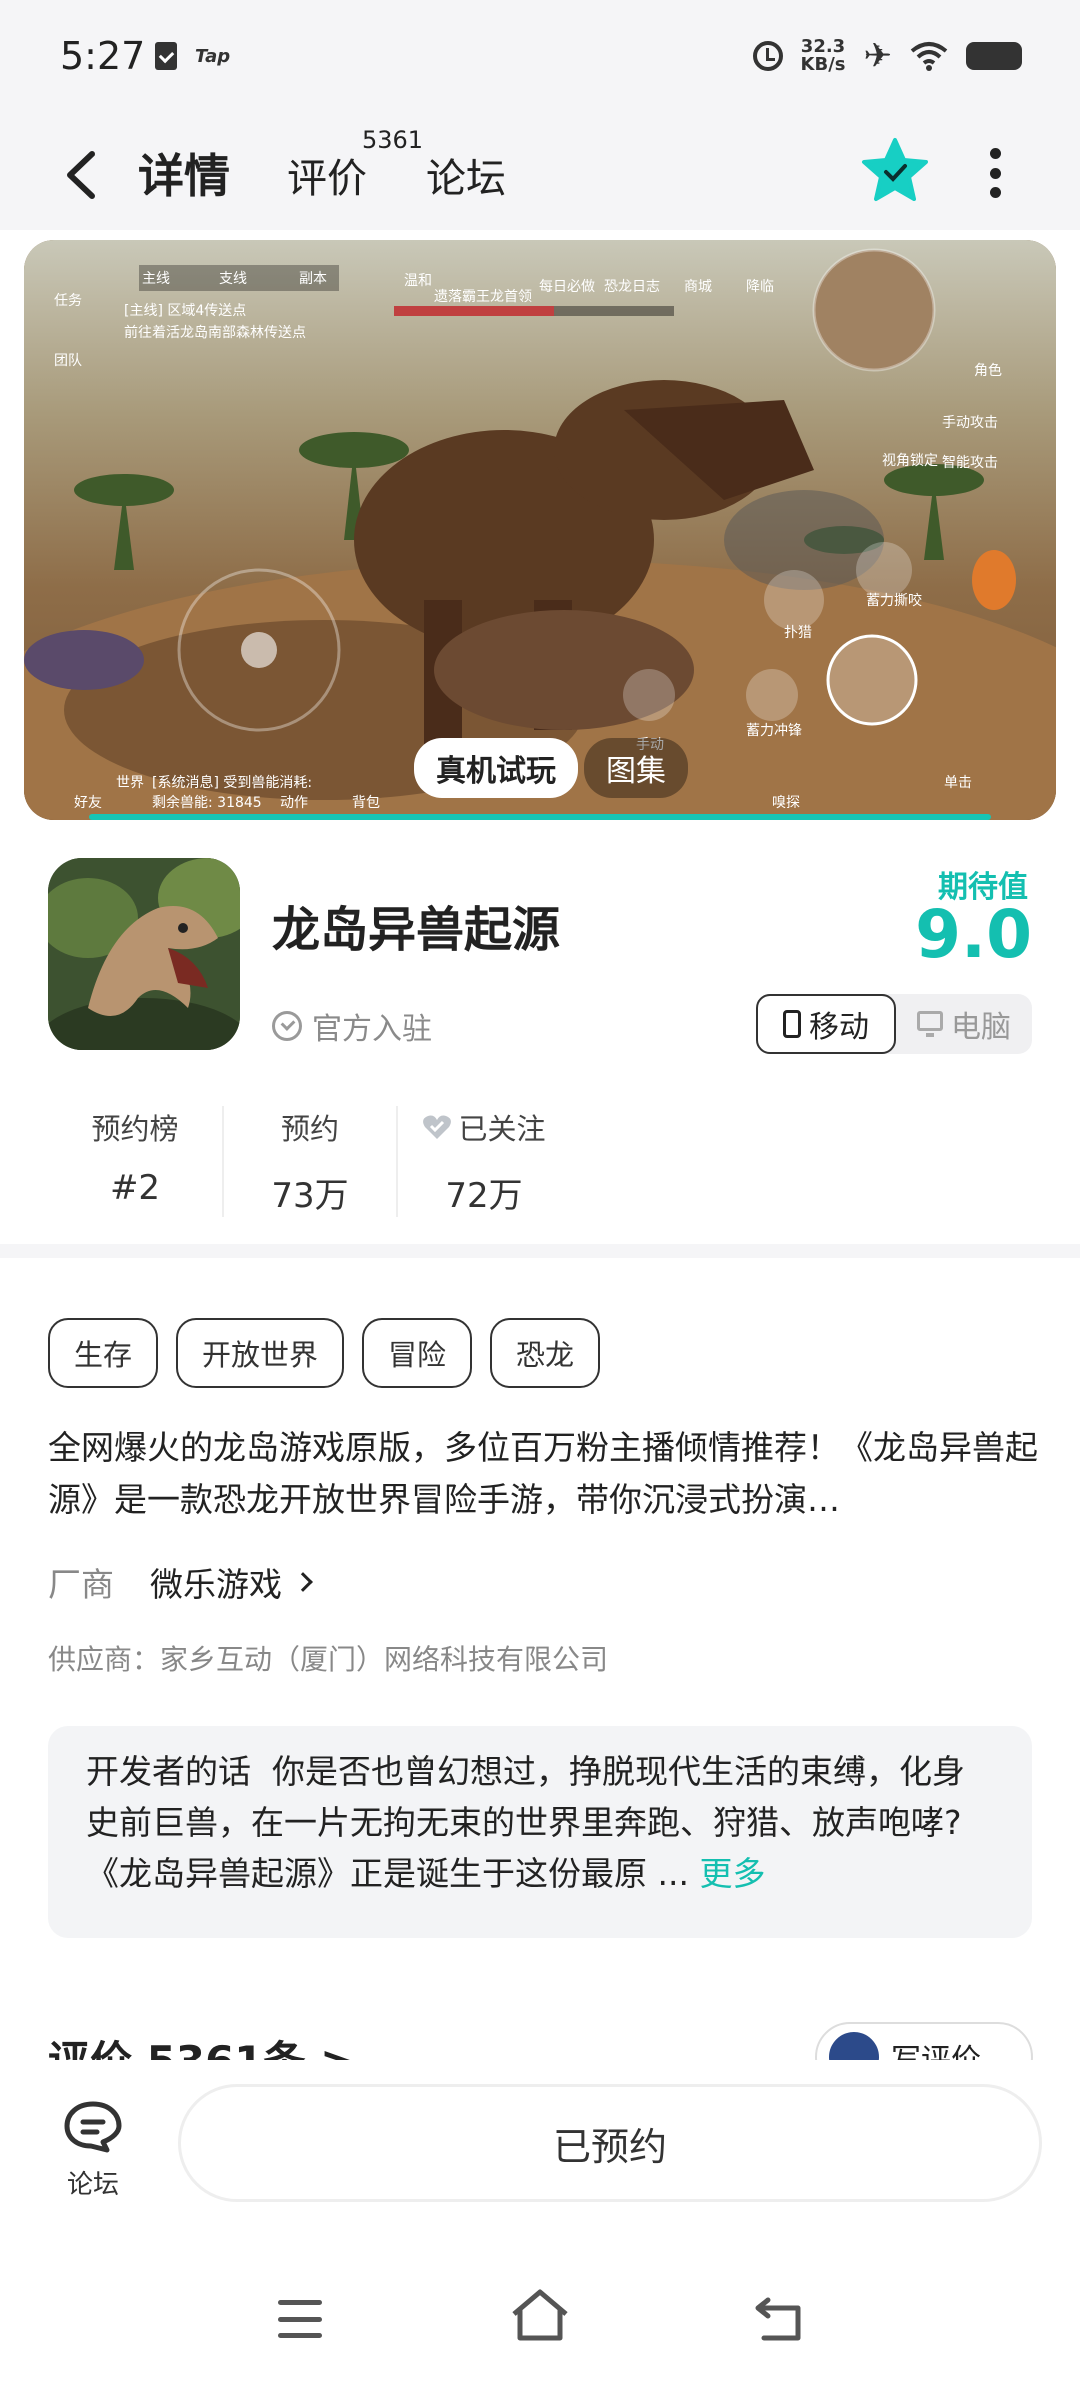 The height and width of the screenshot is (2400, 1080). What do you see at coordinates (418, 281) in the screenshot?
I see `hud-icon-1: 温和` at bounding box center [418, 281].